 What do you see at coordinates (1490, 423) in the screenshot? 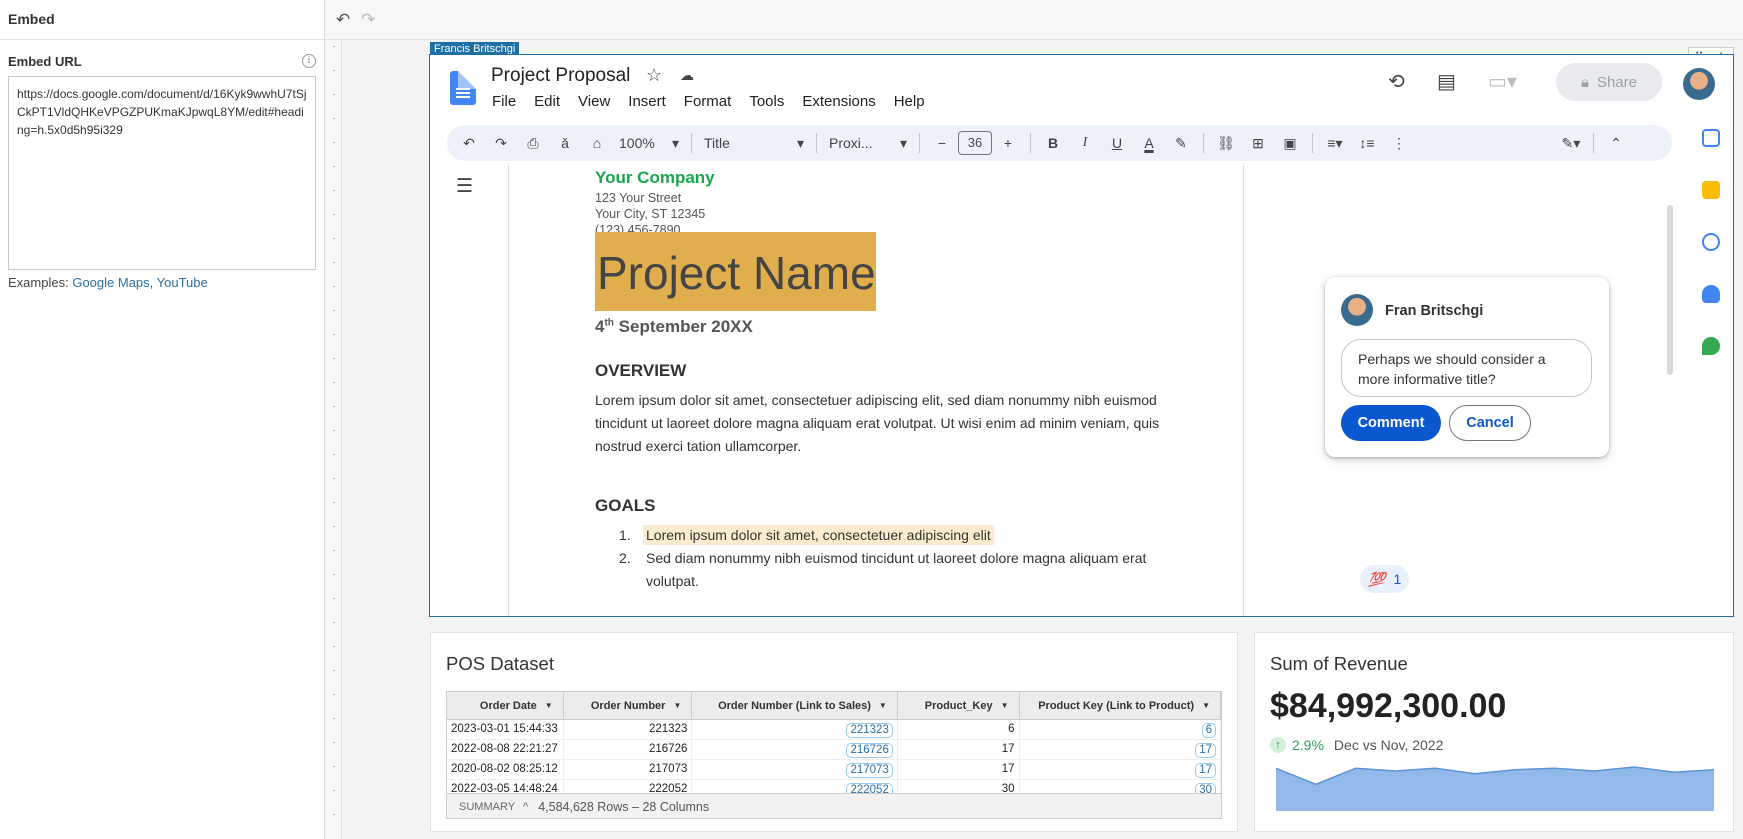
I see `cancel-button: Cancel` at bounding box center [1490, 423].